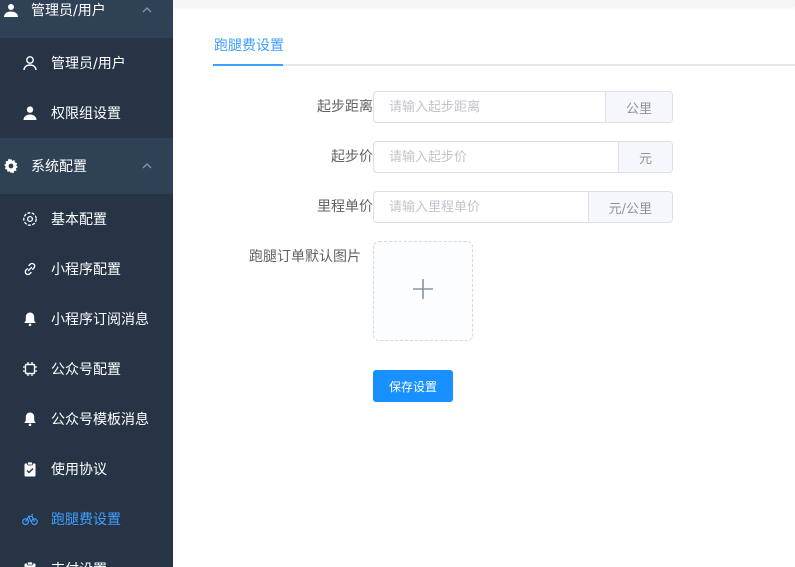 The image size is (795, 567). I want to click on unit-price-group: 元/公里, so click(523, 207).